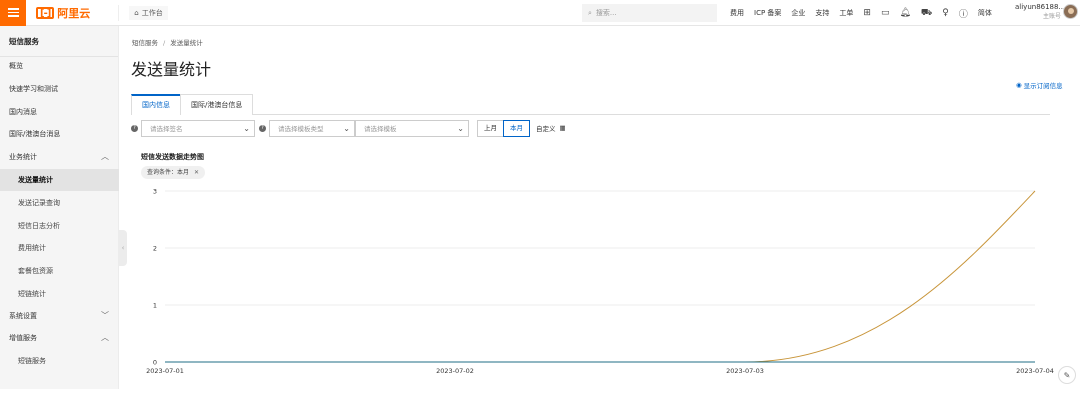  I want to click on breadcrumb: 短信服务 / 发送量统计, so click(167, 42).